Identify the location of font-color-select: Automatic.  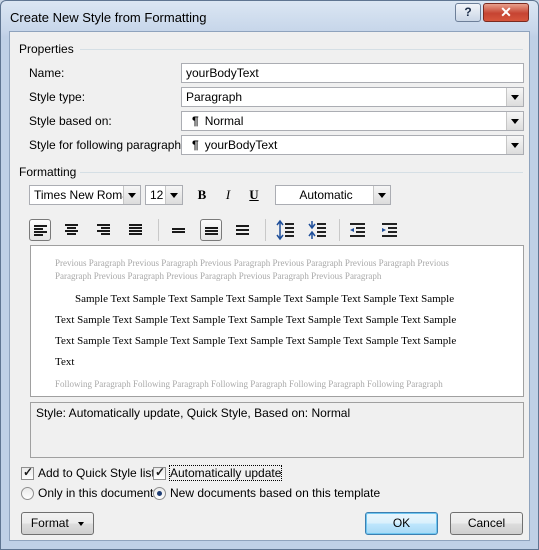
(333, 195).